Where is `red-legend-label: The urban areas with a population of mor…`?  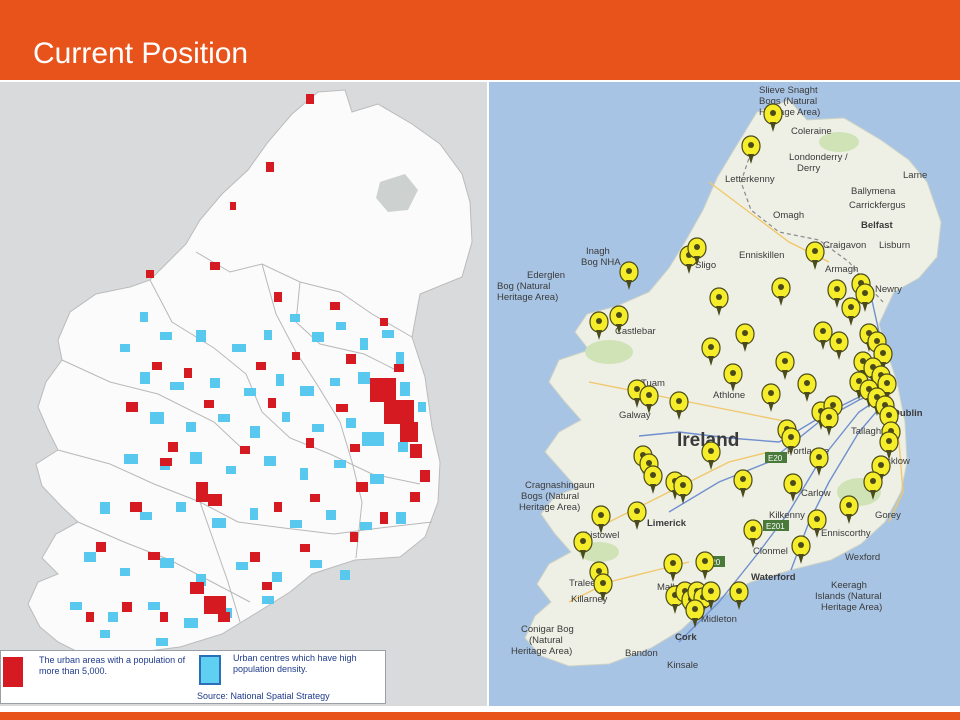
red-legend-label: The urban areas with a population of mor… is located at coordinates (112, 665).